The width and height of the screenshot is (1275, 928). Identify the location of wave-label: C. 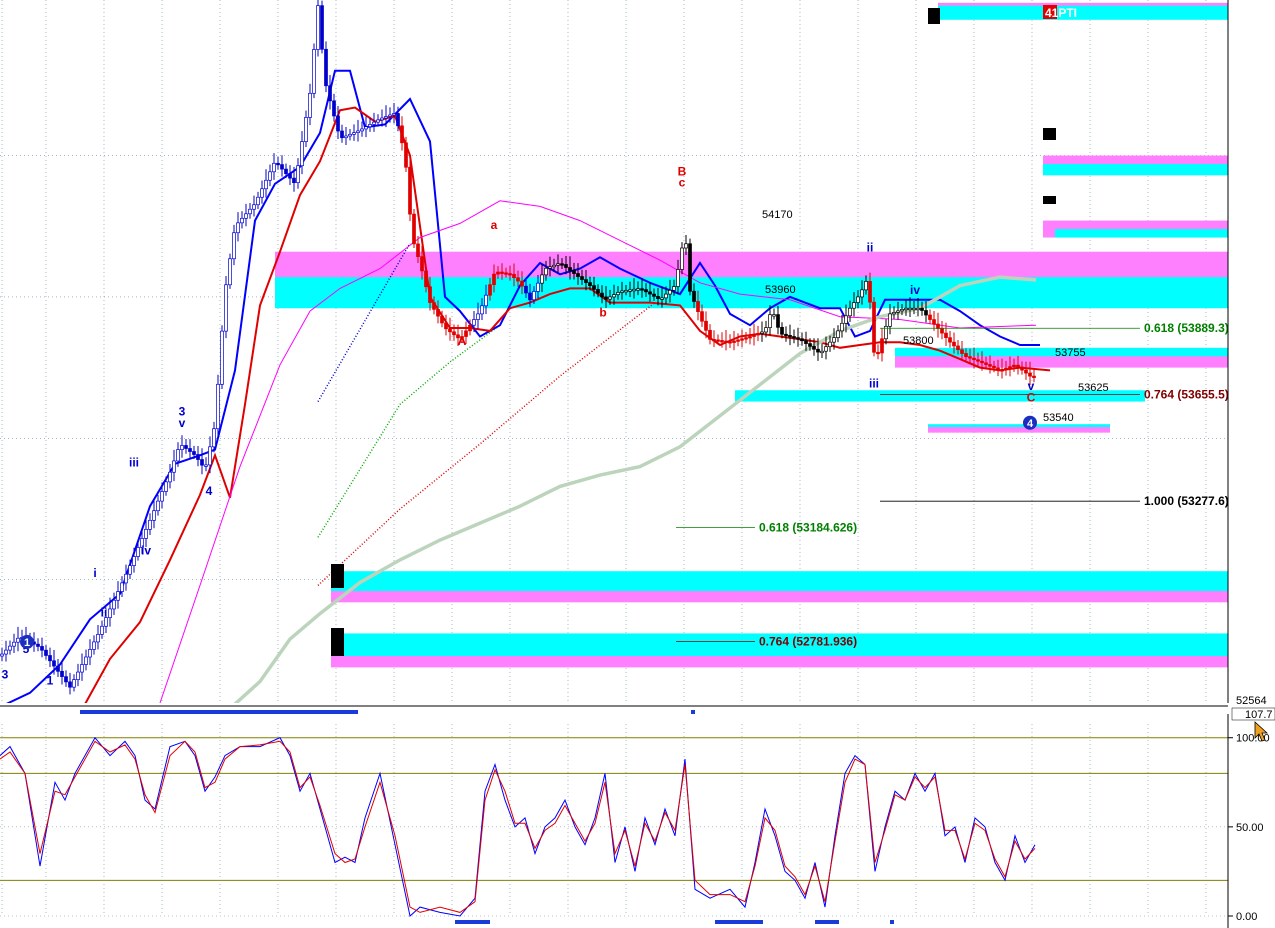
(1031, 398).